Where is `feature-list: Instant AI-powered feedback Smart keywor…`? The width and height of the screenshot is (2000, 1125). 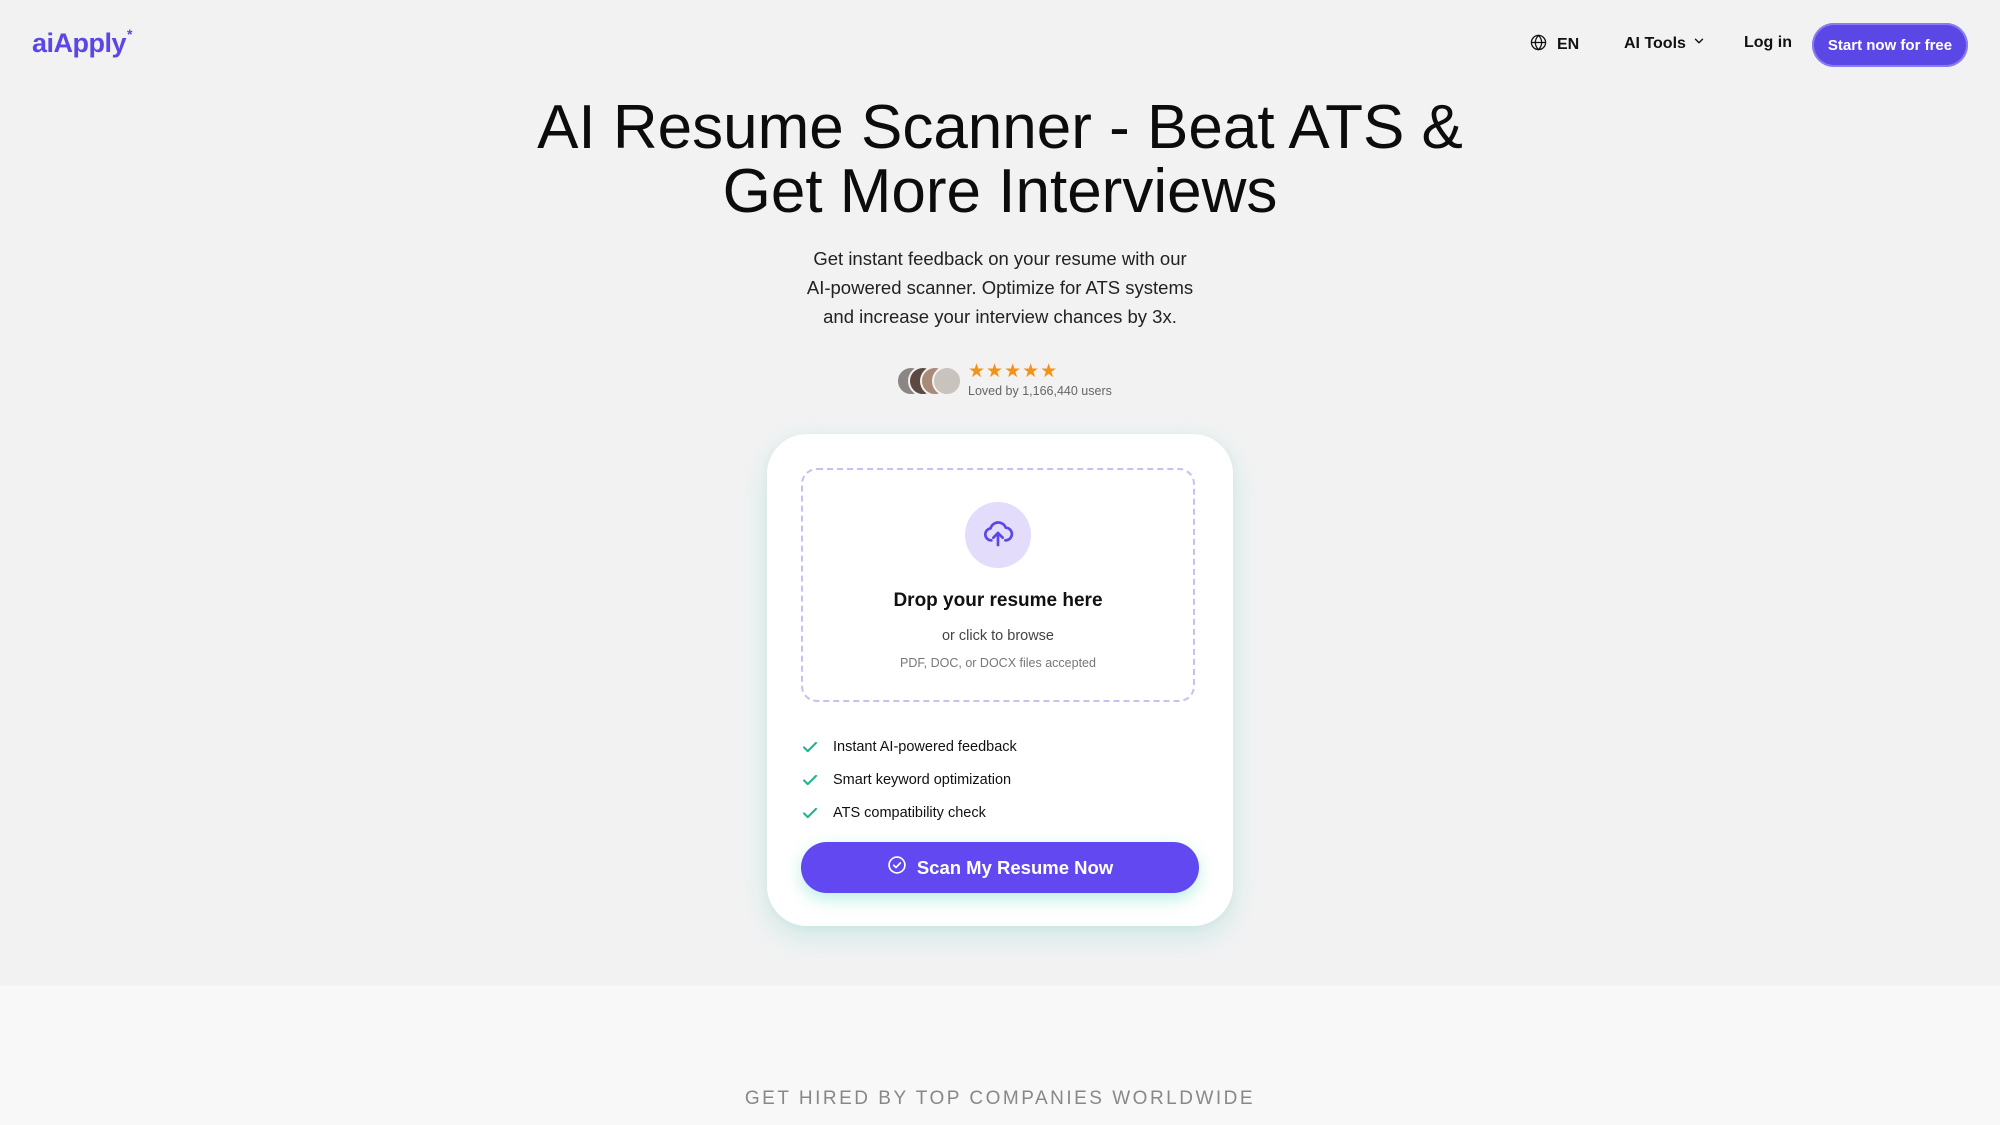 feature-list: Instant AI-powered feedback Smart keywor… is located at coordinates (998, 779).